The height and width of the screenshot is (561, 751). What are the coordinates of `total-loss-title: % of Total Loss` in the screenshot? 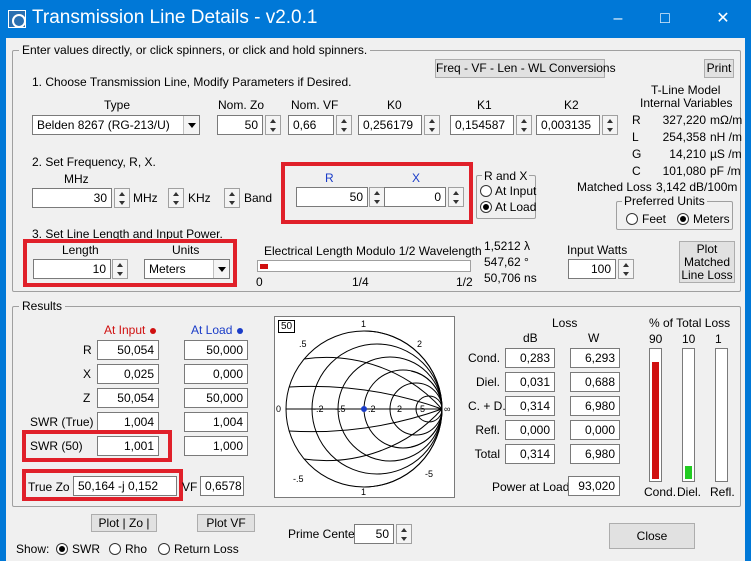 It's located at (690, 323).